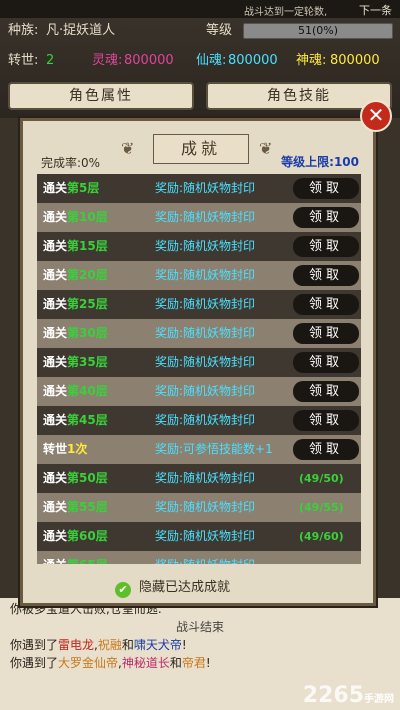 This screenshot has width=400, height=710. What do you see at coordinates (286, 12) in the screenshot?
I see `ticker-text: 战斗达到一定轮数,` at bounding box center [286, 12].